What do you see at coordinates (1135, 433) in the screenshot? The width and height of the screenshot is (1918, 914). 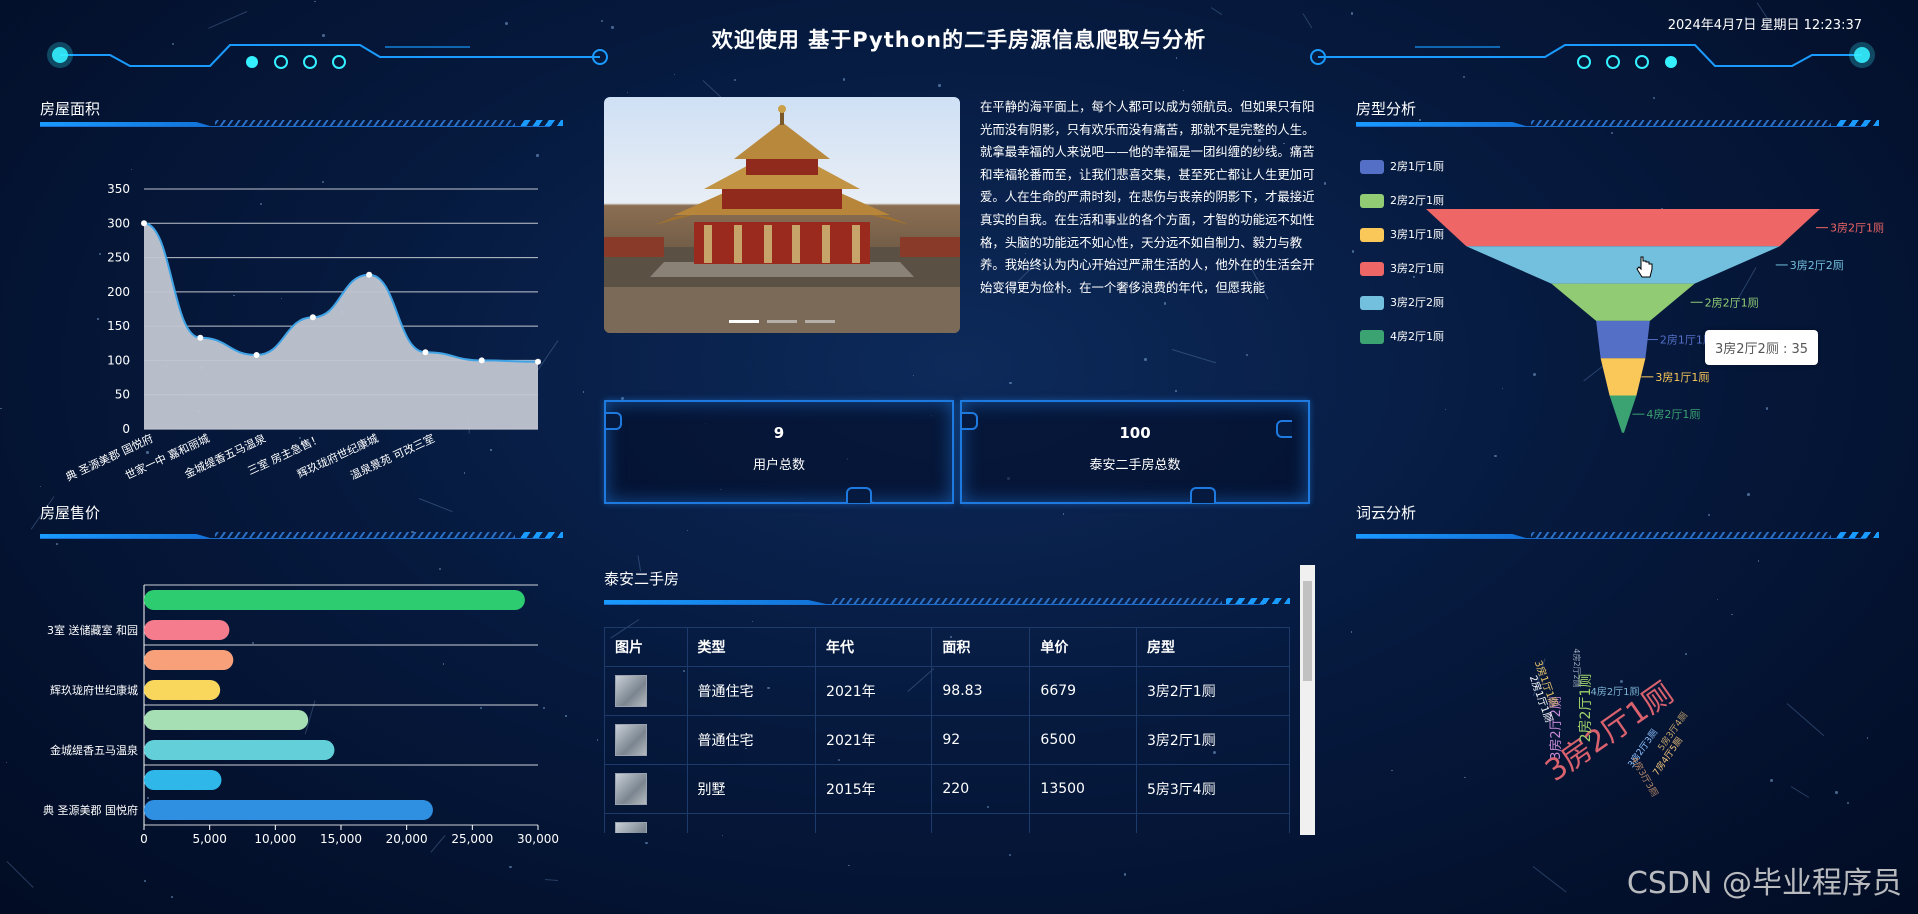 I see `stat-houses-value: 100` at bounding box center [1135, 433].